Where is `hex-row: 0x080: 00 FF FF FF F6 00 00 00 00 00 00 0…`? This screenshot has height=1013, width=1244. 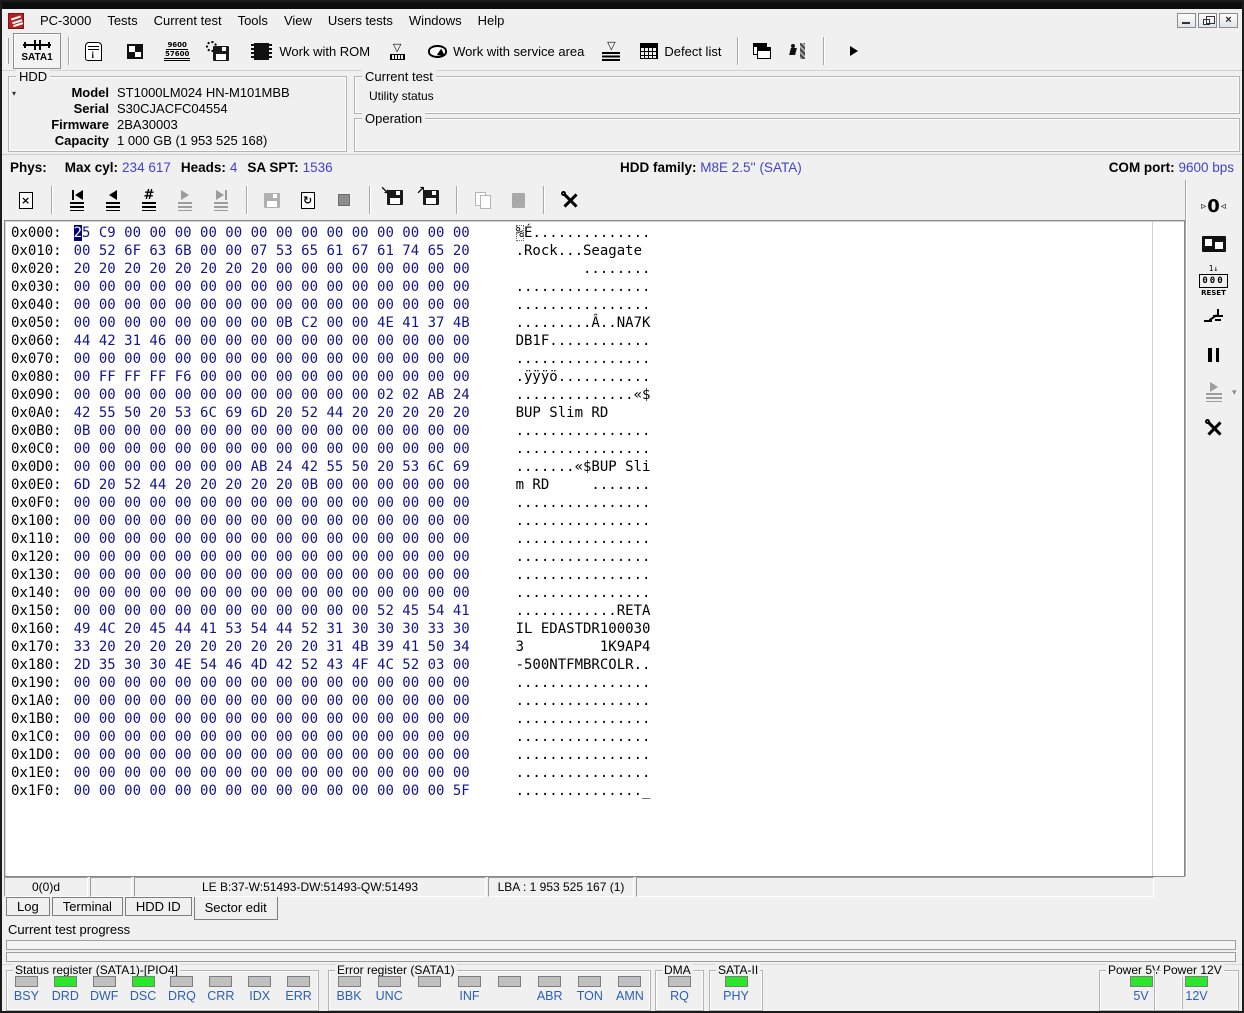 hex-row: 0x080: 00 FF FF FF F6 00 00 00 00 00 00 0… is located at coordinates (597, 377).